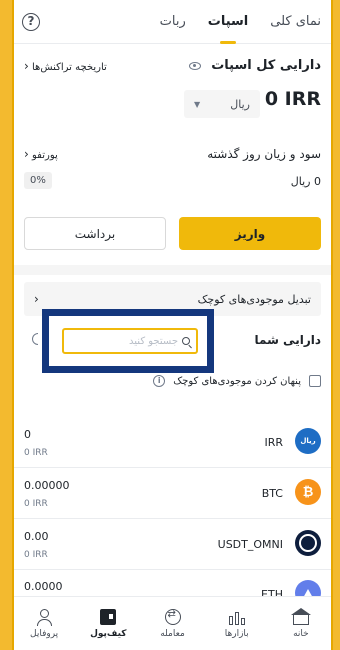 This screenshot has height=650, width=340. What do you see at coordinates (172, 504) in the screenshot?
I see `asset-row: 0.00000 0 IRR BTC ₿` at bounding box center [172, 504].